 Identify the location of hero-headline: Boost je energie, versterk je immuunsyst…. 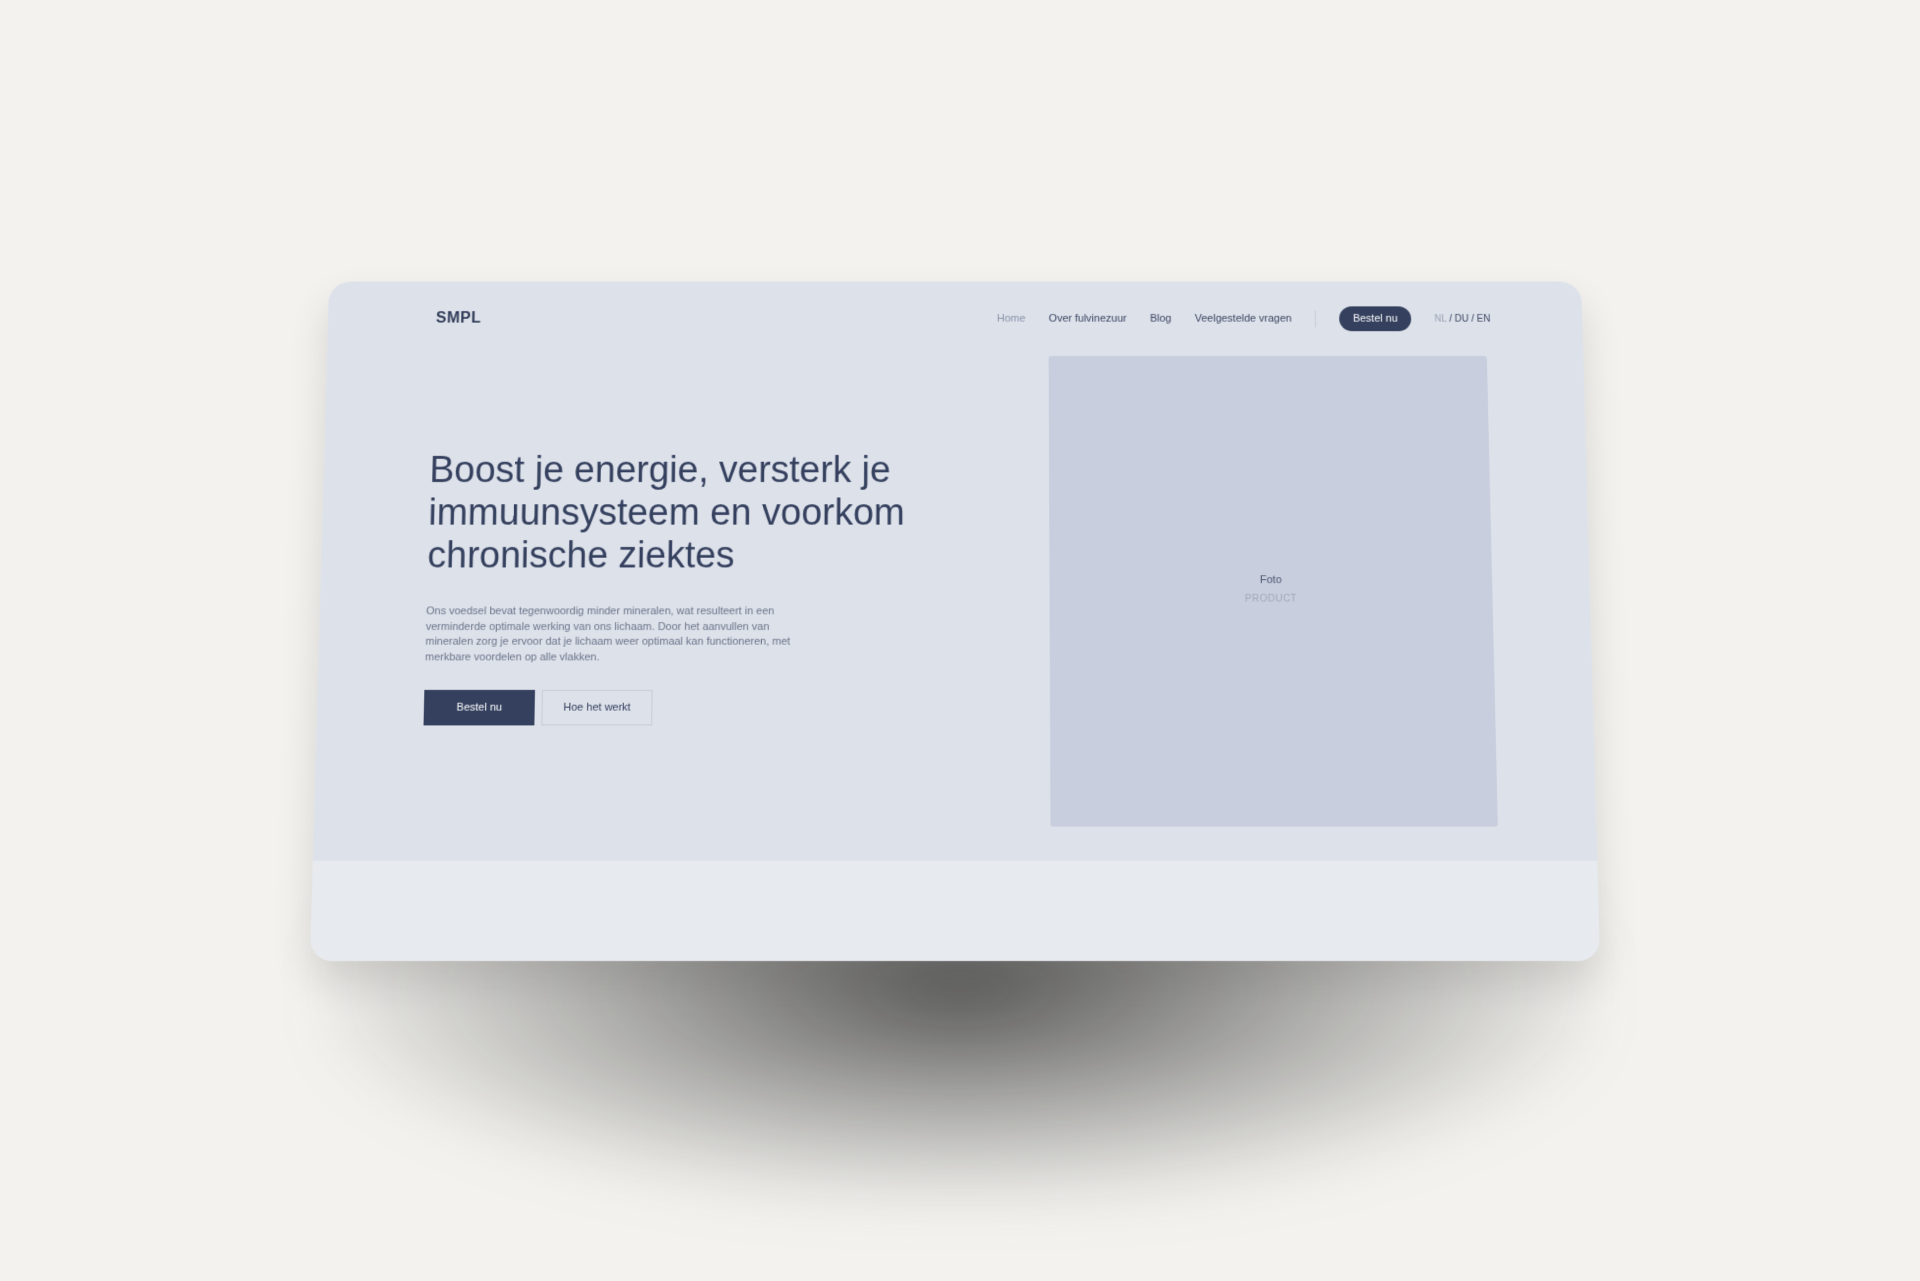
(666, 513).